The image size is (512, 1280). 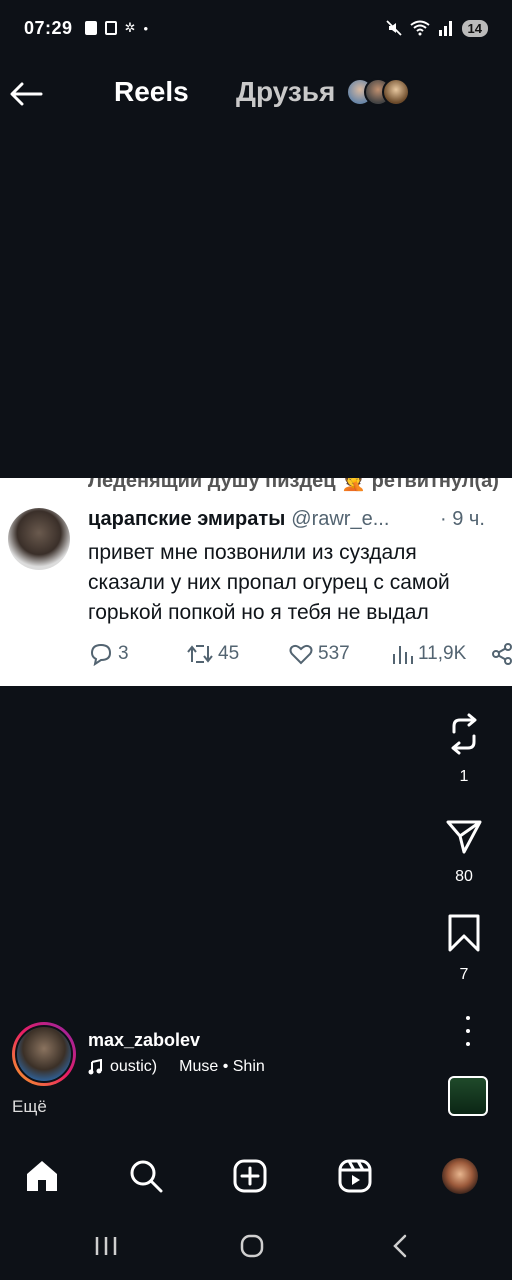 I want to click on repost-button: 1, so click(x=464, y=749).